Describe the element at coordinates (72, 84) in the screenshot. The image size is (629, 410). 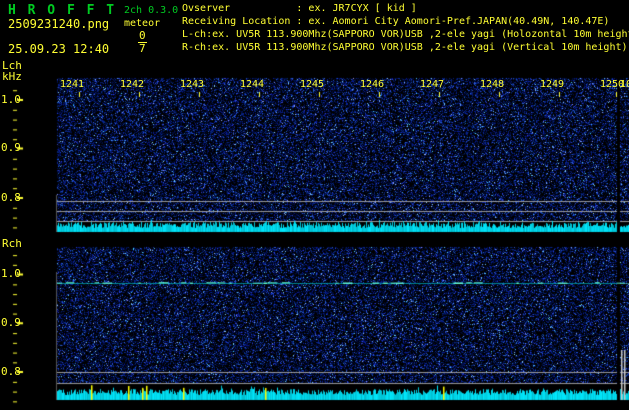
I see `time-label: 1241` at that location.